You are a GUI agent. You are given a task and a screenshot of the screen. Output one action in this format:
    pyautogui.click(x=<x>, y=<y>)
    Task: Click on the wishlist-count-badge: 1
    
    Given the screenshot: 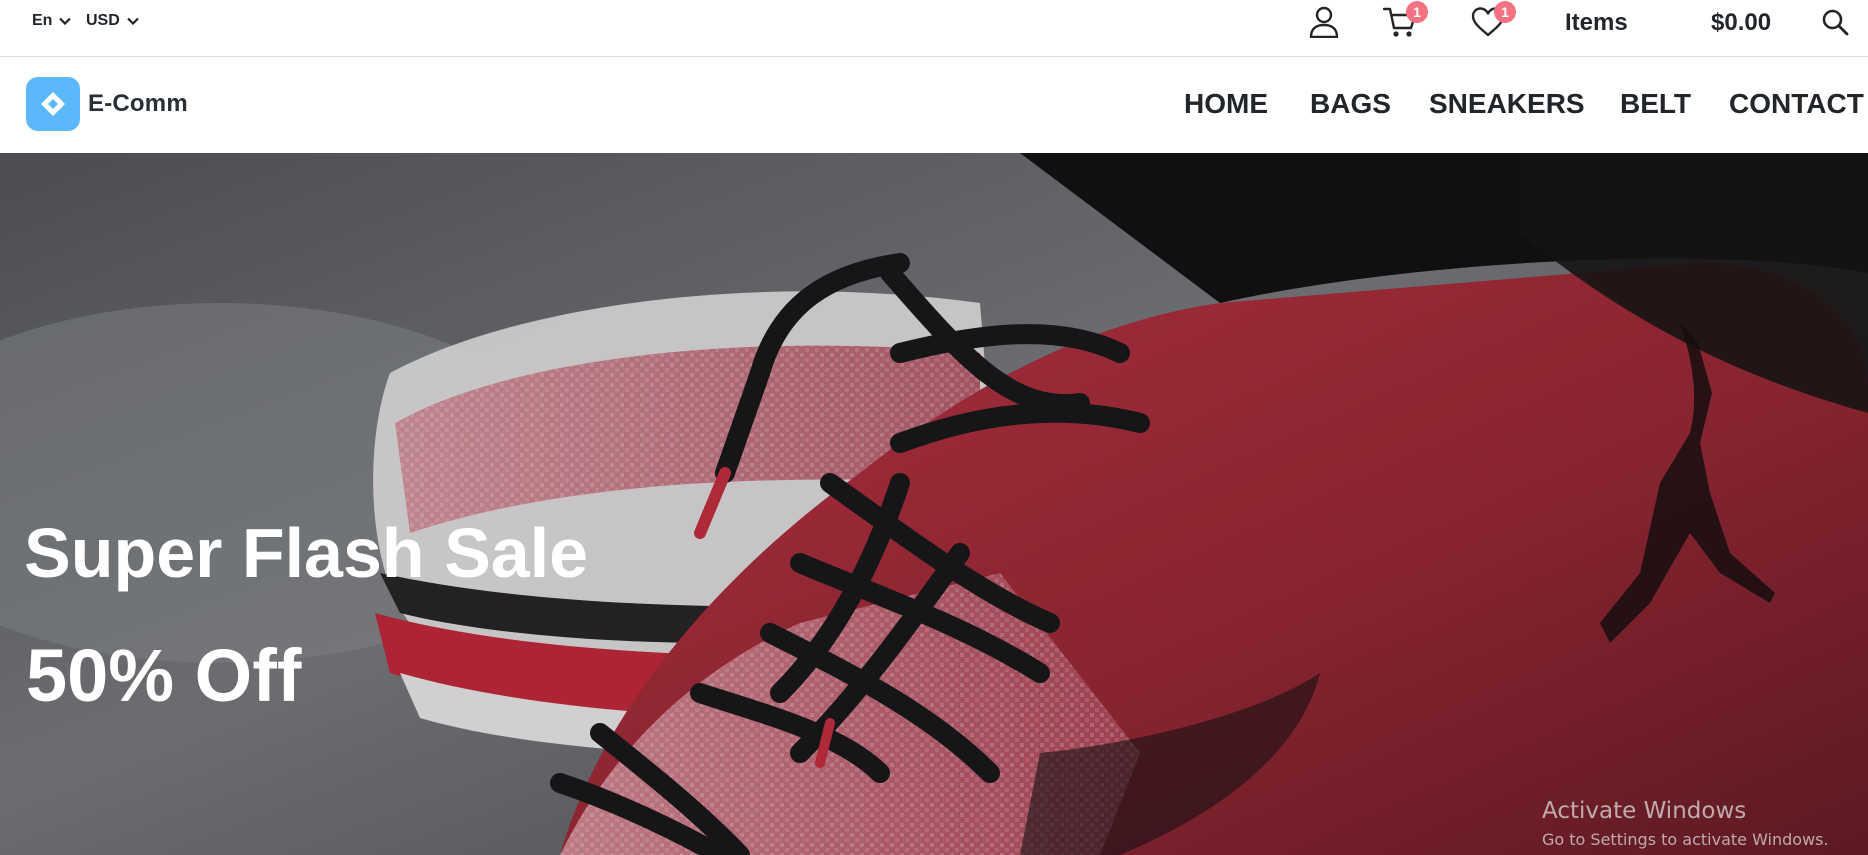 What is the action you would take?
    pyautogui.click(x=1505, y=12)
    